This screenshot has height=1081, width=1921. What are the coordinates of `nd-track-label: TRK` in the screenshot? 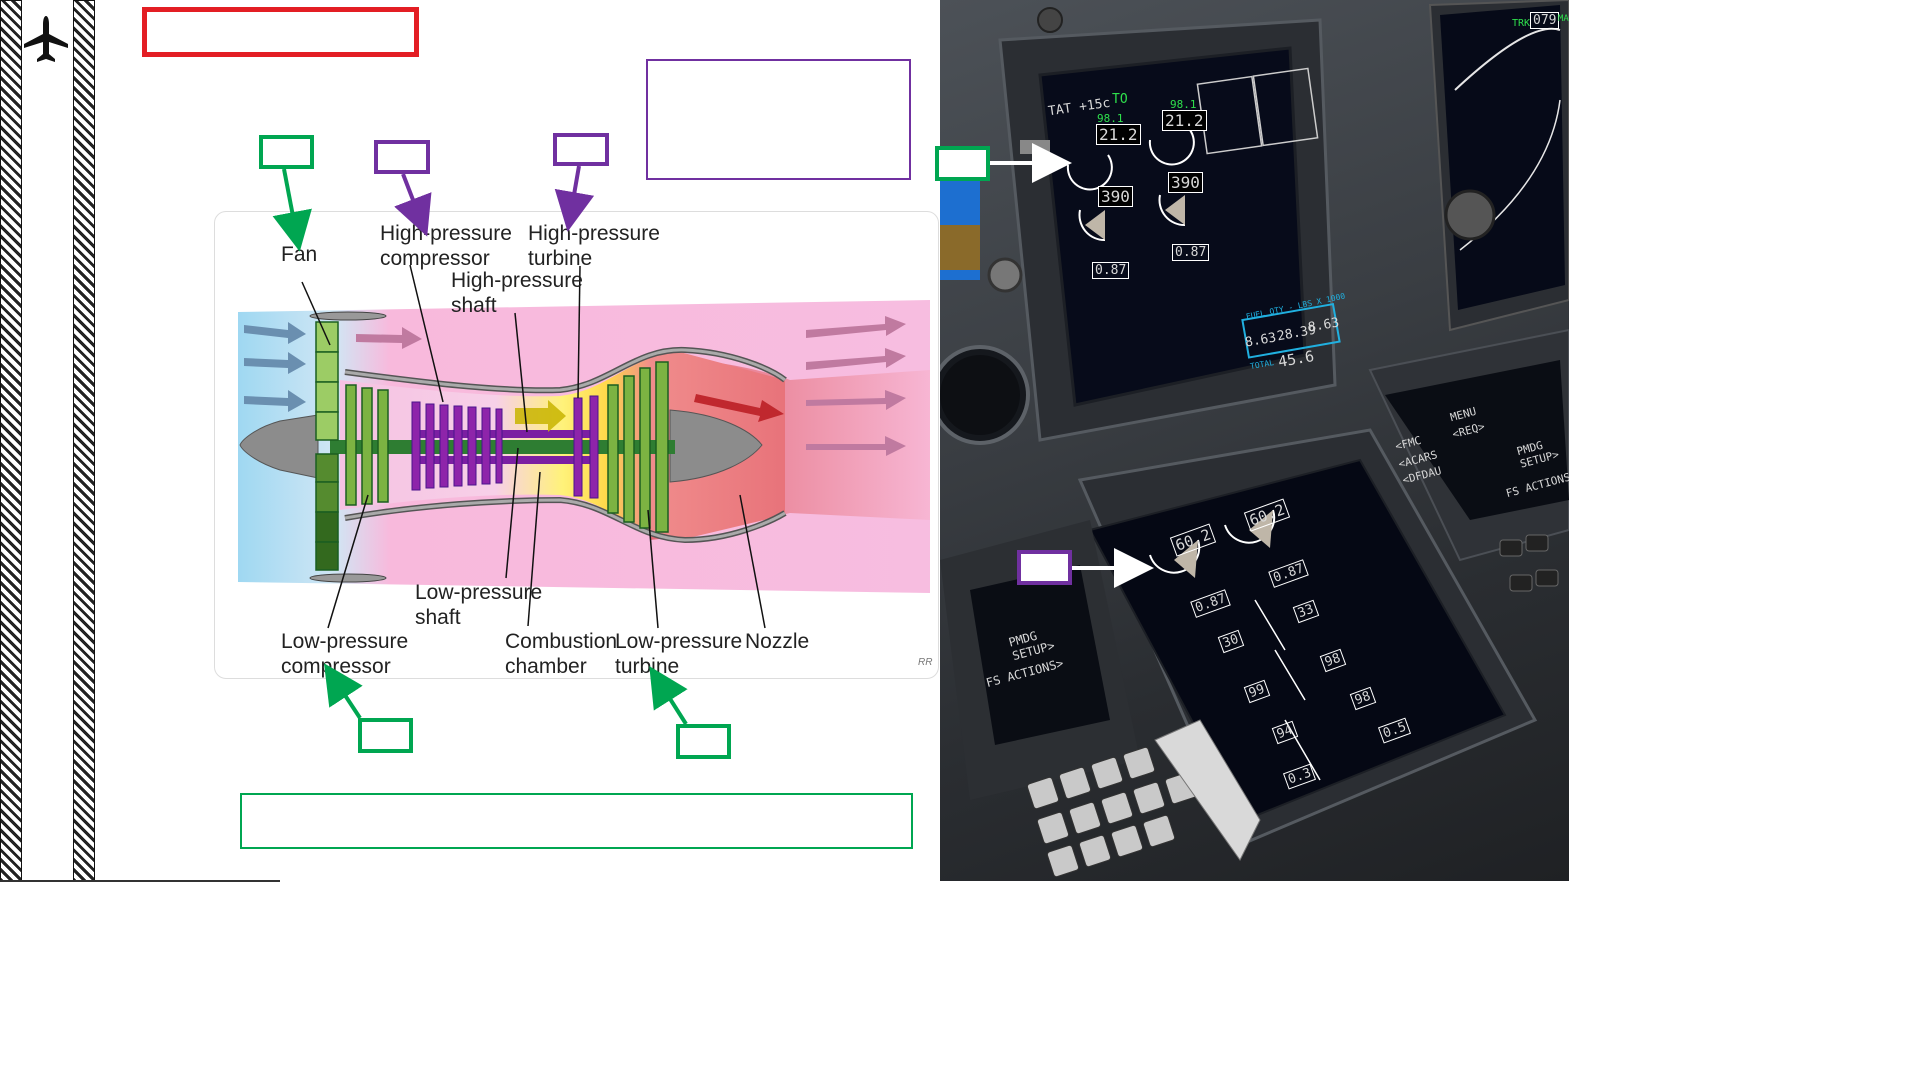 It's located at (1521, 23).